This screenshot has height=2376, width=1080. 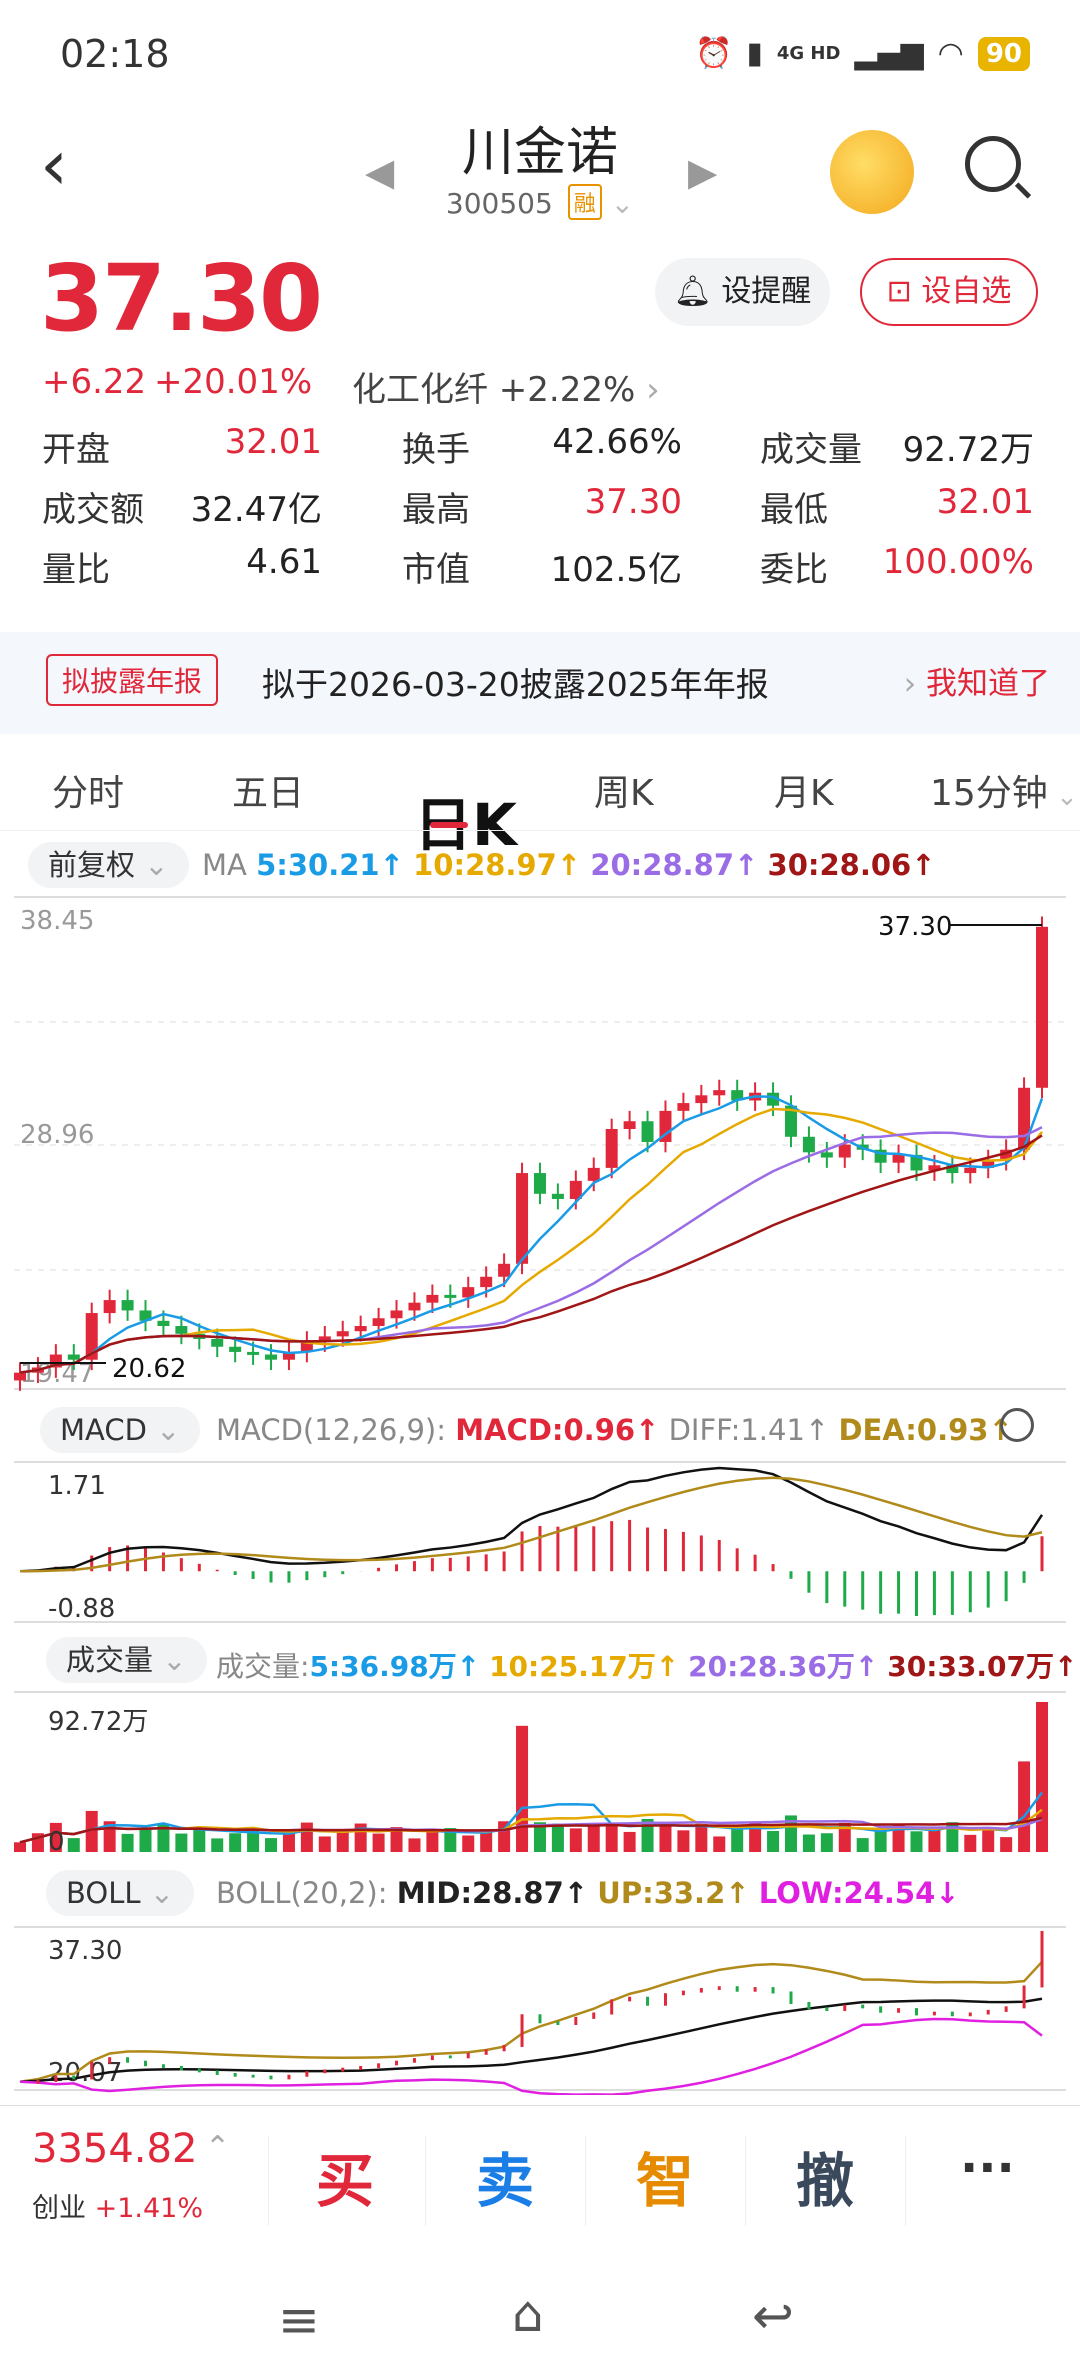 I want to click on period-tabs: 分时 五日 日K 周K 月K 15分钟 ⌄, so click(x=540, y=804).